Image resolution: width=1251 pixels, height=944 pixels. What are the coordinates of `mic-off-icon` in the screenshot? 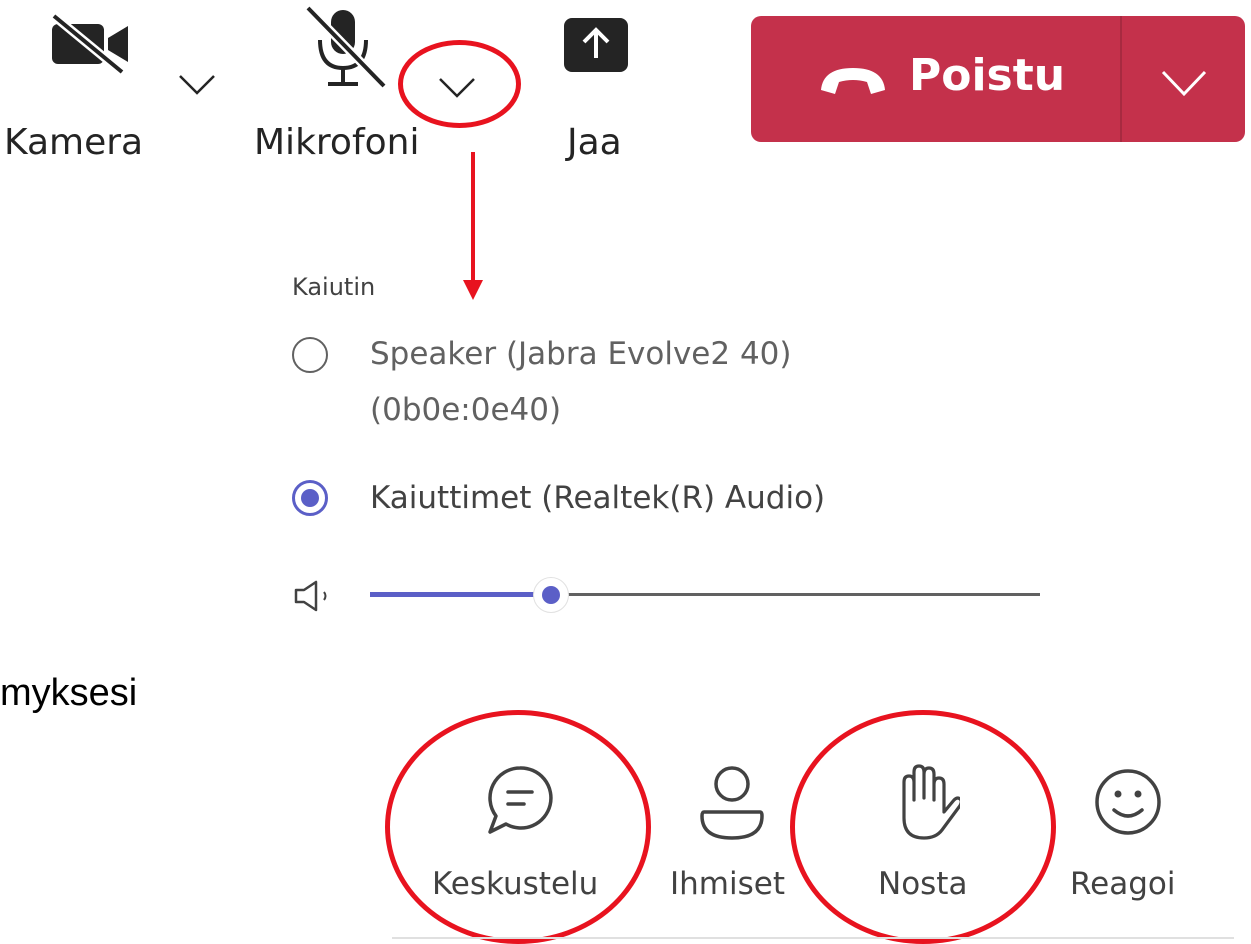 It's located at (345, 47).